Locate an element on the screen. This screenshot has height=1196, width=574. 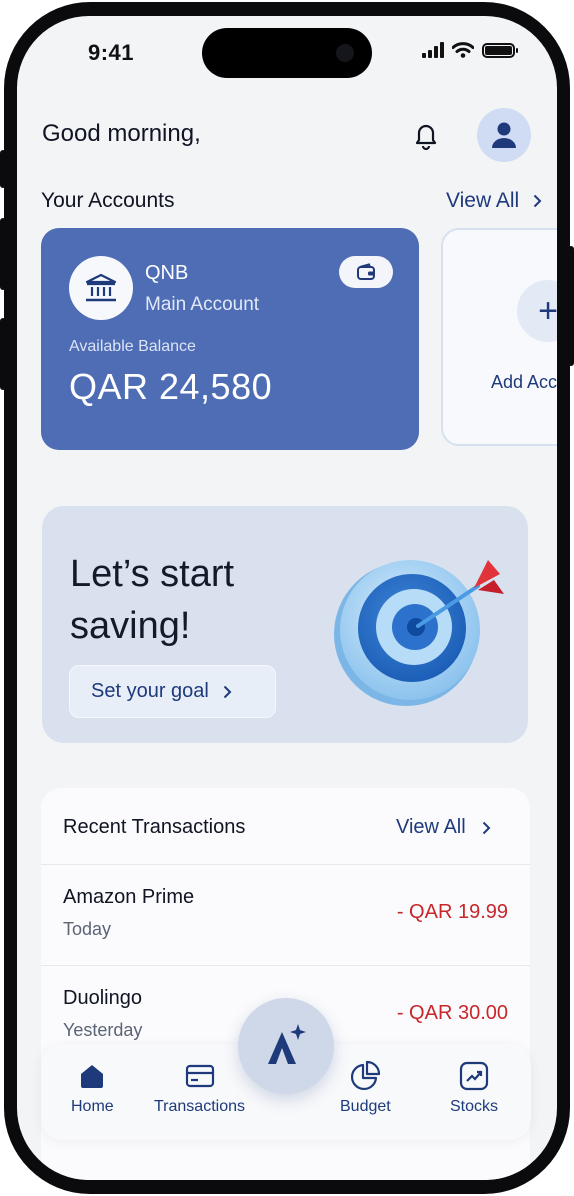
bell-icon is located at coordinates (426, 135).